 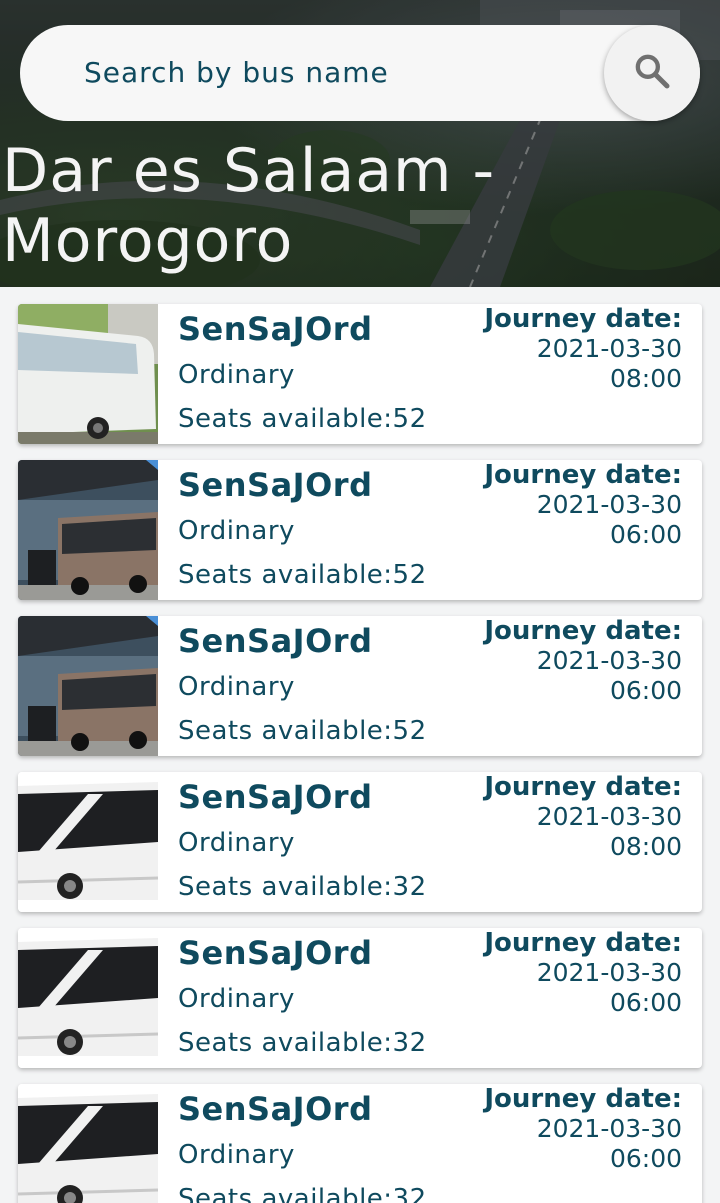 I want to click on search-input, so click(x=334, y=72).